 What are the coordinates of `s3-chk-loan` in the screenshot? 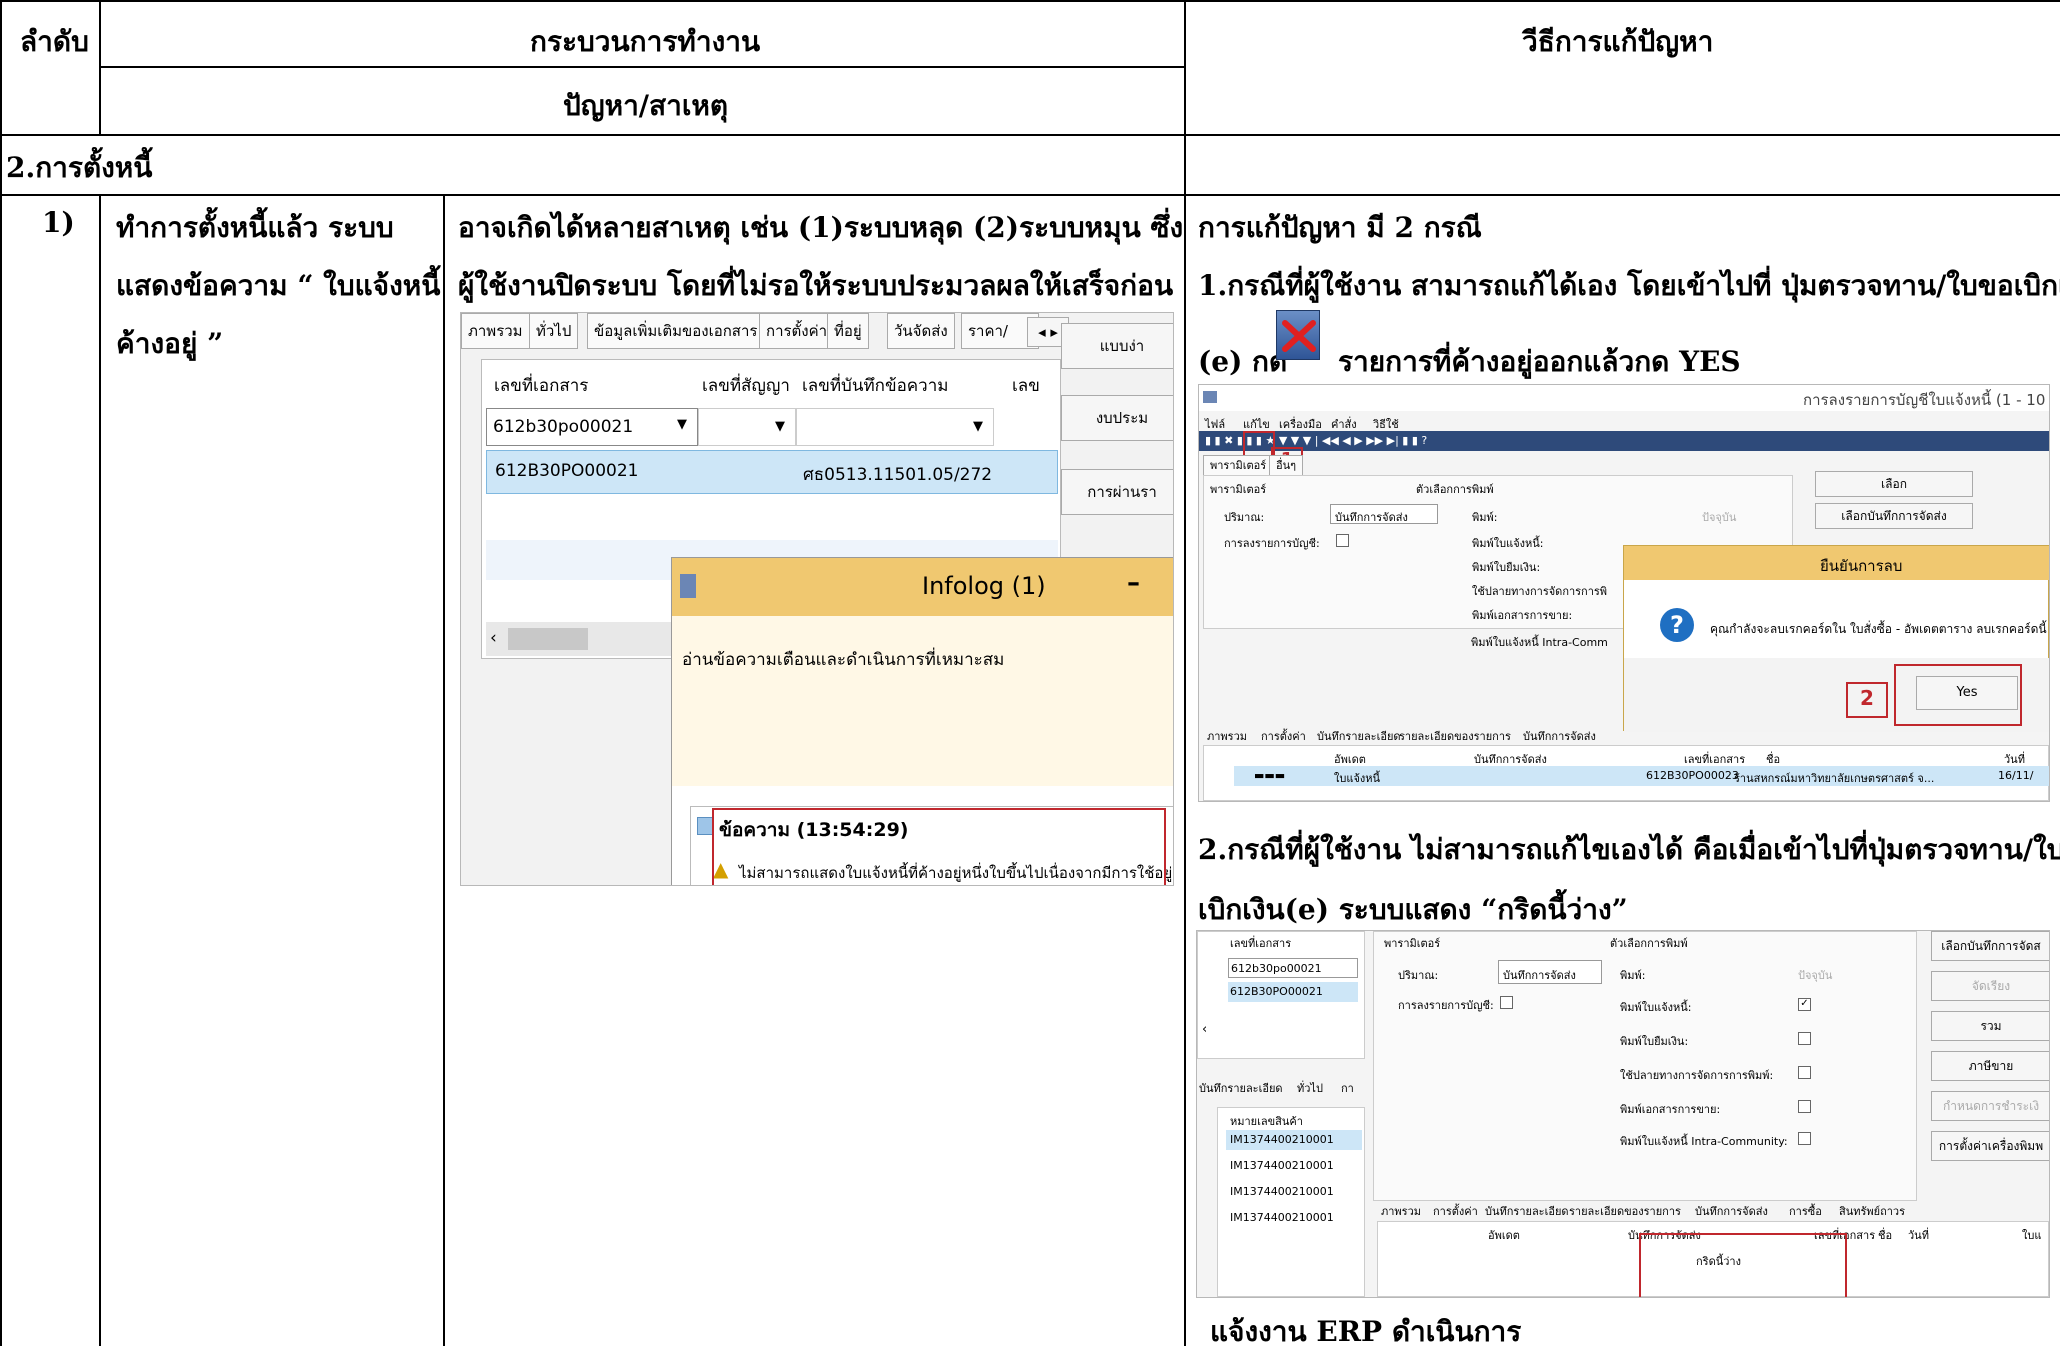 It's located at (1804, 1038).